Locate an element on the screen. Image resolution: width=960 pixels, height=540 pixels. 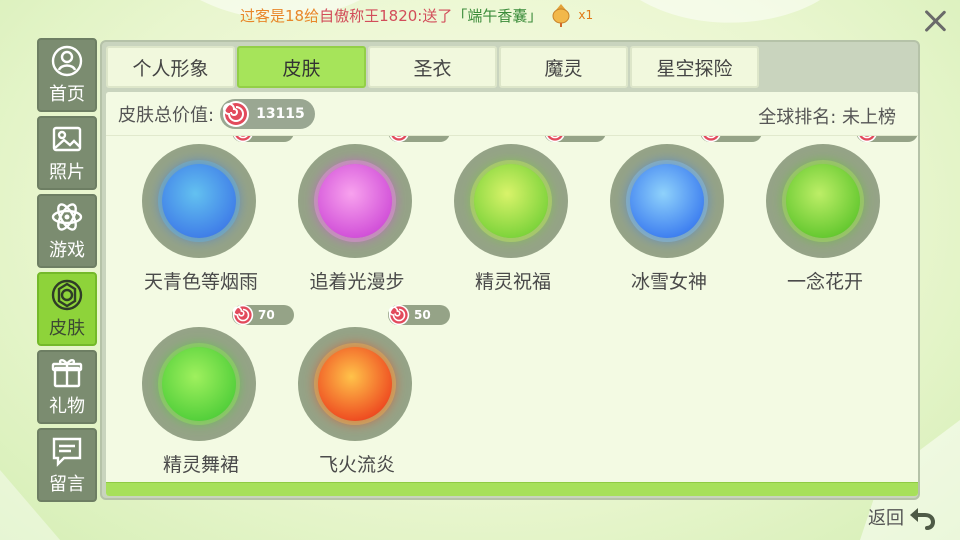
skin-name: 精灵祝福 is located at coordinates (512, 282).